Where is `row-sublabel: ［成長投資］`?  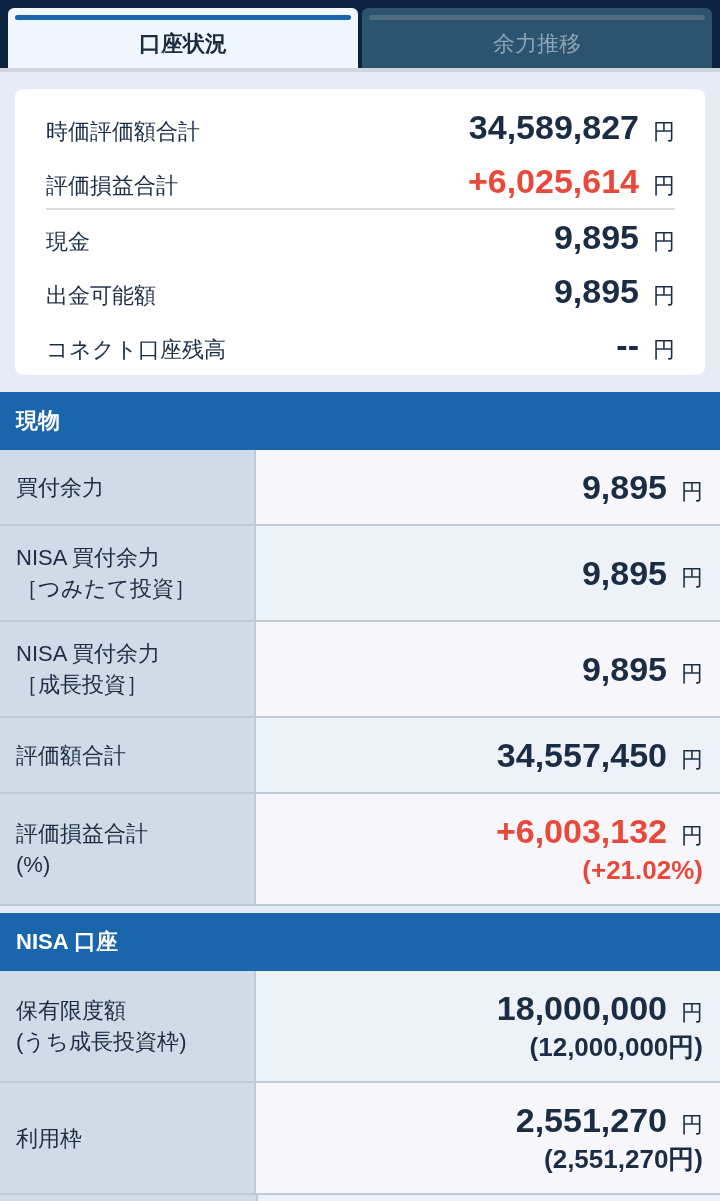 row-sublabel: ［成長投資］ is located at coordinates (82, 685).